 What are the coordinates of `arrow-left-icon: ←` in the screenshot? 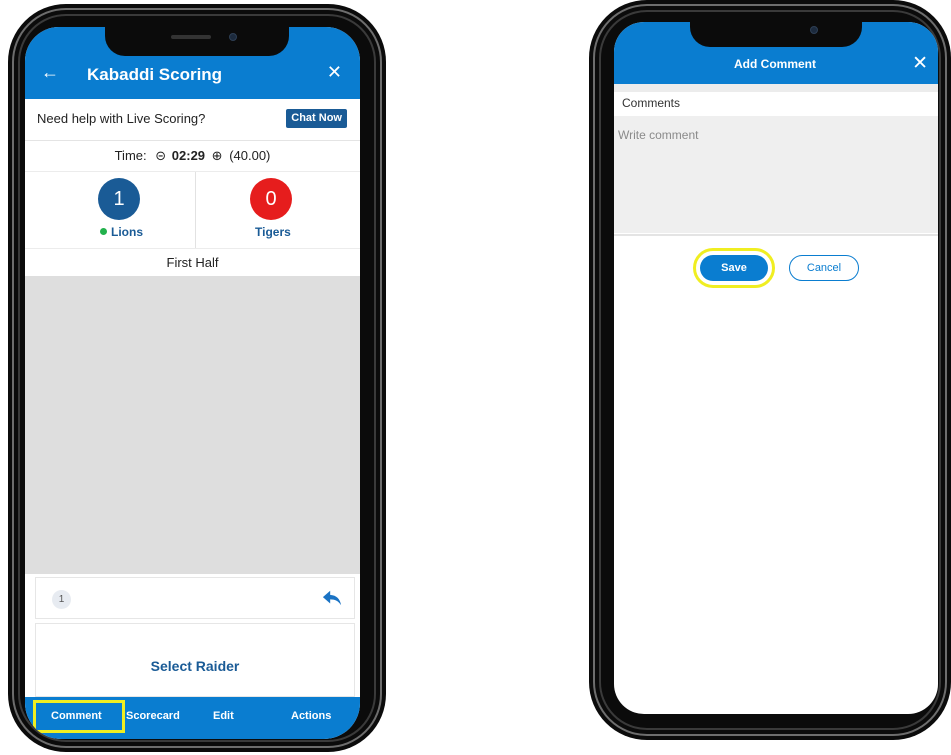 It's located at (50, 72).